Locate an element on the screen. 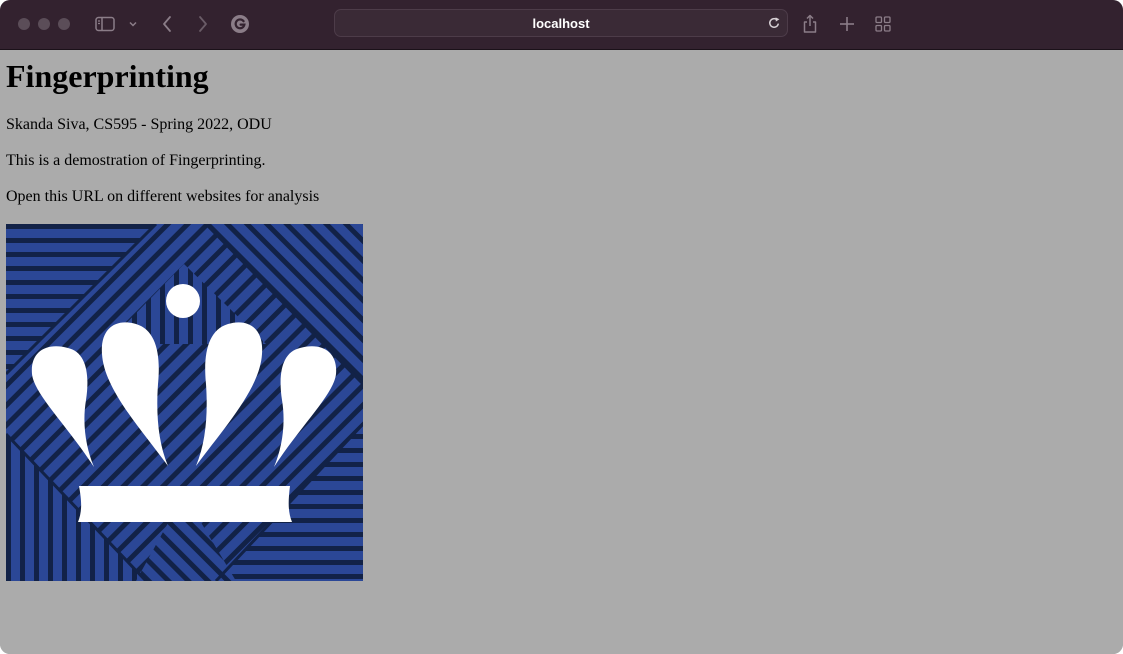  author-byline: Skanda Siva, CS595 - Spring 2022, ODU is located at coordinates (139, 124).